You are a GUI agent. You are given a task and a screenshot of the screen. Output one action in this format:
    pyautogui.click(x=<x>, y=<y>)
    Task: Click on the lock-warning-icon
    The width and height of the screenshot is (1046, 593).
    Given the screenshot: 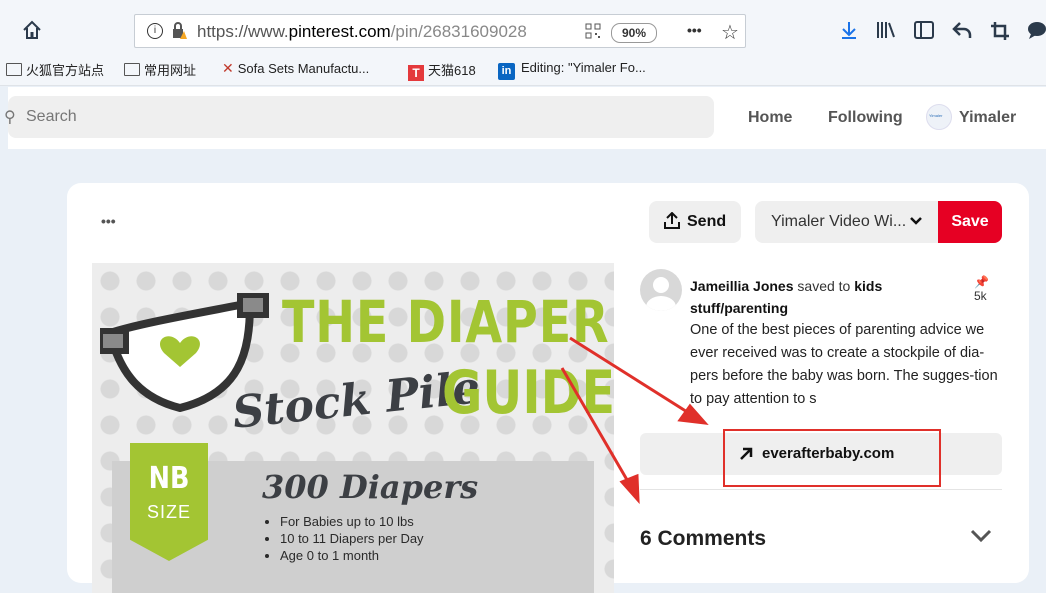 What is the action you would take?
    pyautogui.click(x=179, y=33)
    